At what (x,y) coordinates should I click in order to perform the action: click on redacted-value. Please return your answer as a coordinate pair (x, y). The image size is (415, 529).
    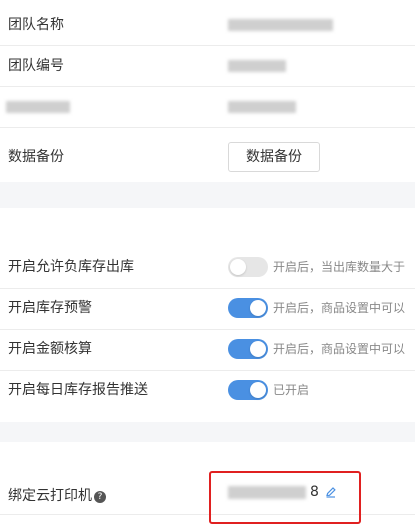
    Looking at the image, I should click on (262, 107).